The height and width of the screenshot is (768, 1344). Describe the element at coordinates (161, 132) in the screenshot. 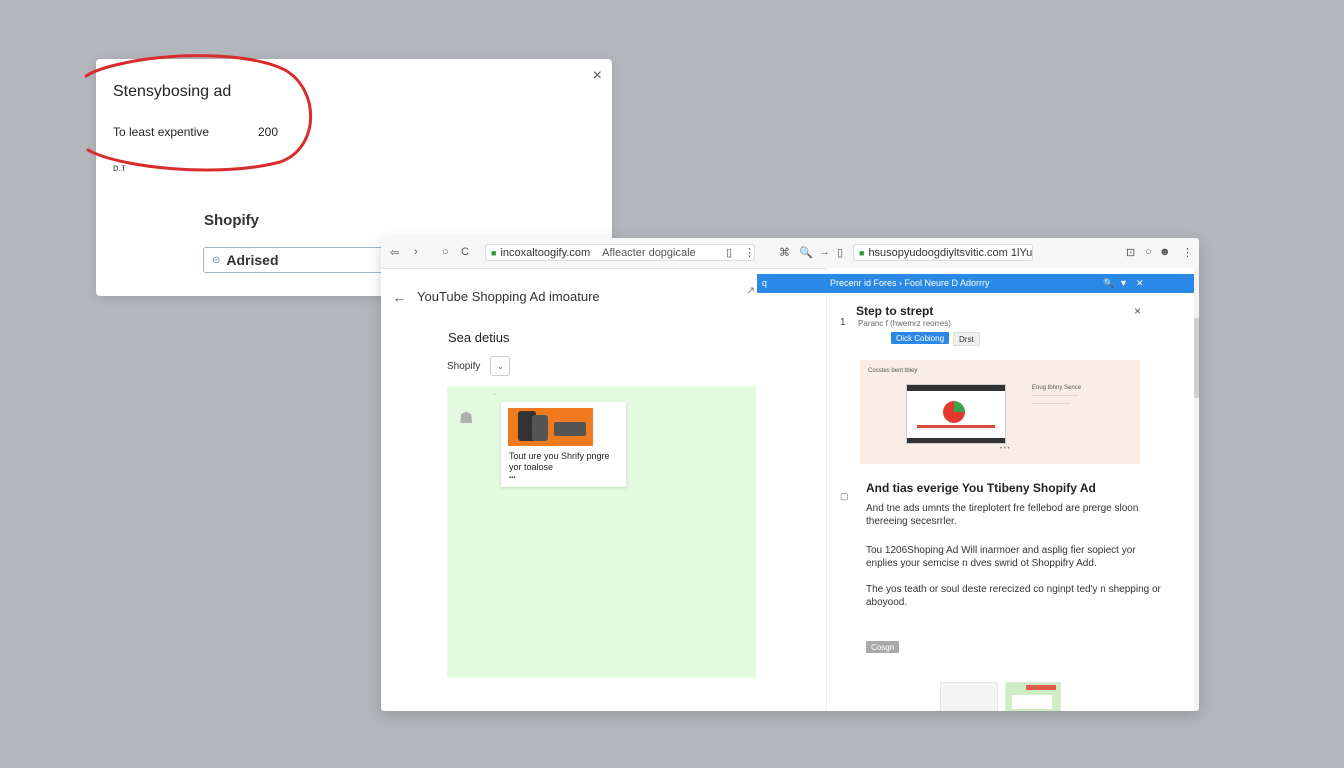

I see `row-label: To least expentive` at that location.